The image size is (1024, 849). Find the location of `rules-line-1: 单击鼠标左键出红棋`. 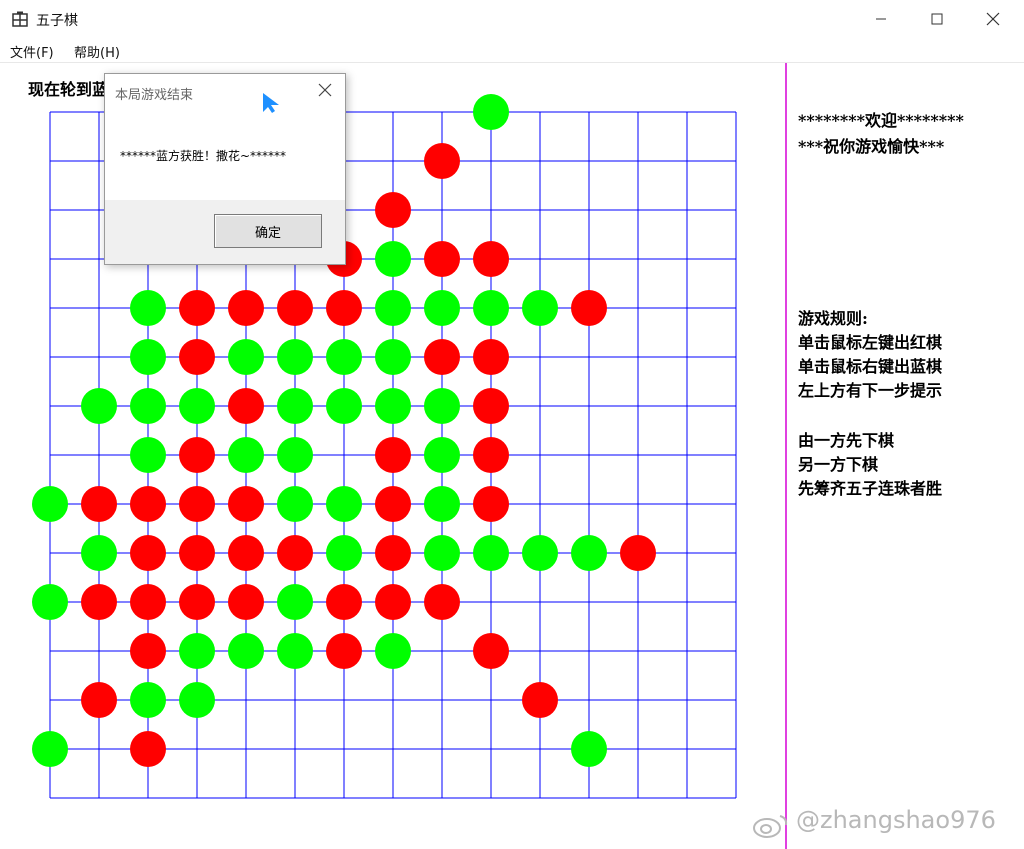

rules-line-1: 单击鼠标左键出红棋 is located at coordinates (870, 342).